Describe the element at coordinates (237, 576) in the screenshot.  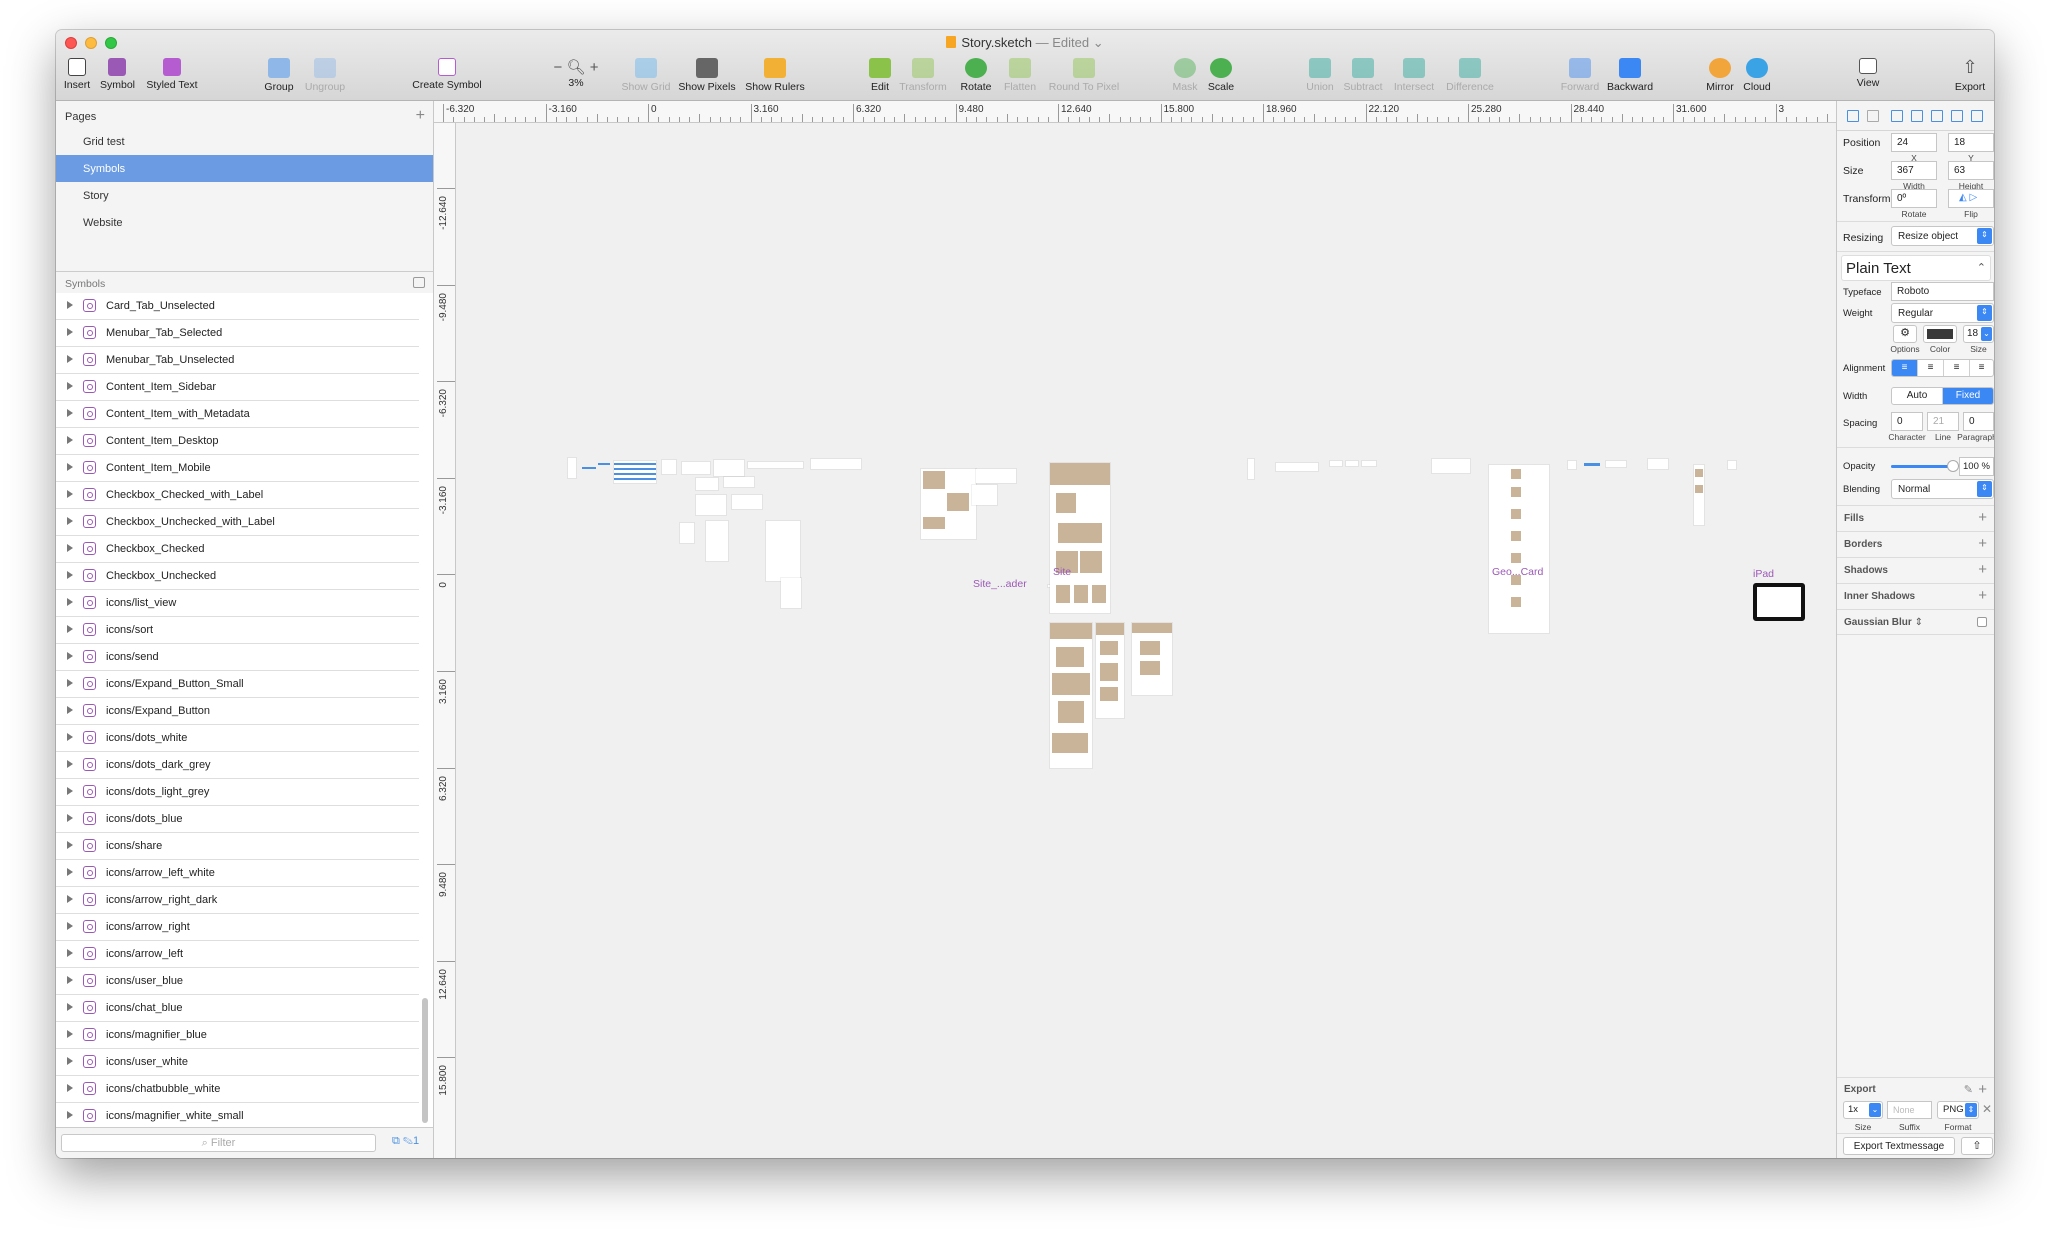
I see `layer-row: Checkbox_Unchecked` at that location.